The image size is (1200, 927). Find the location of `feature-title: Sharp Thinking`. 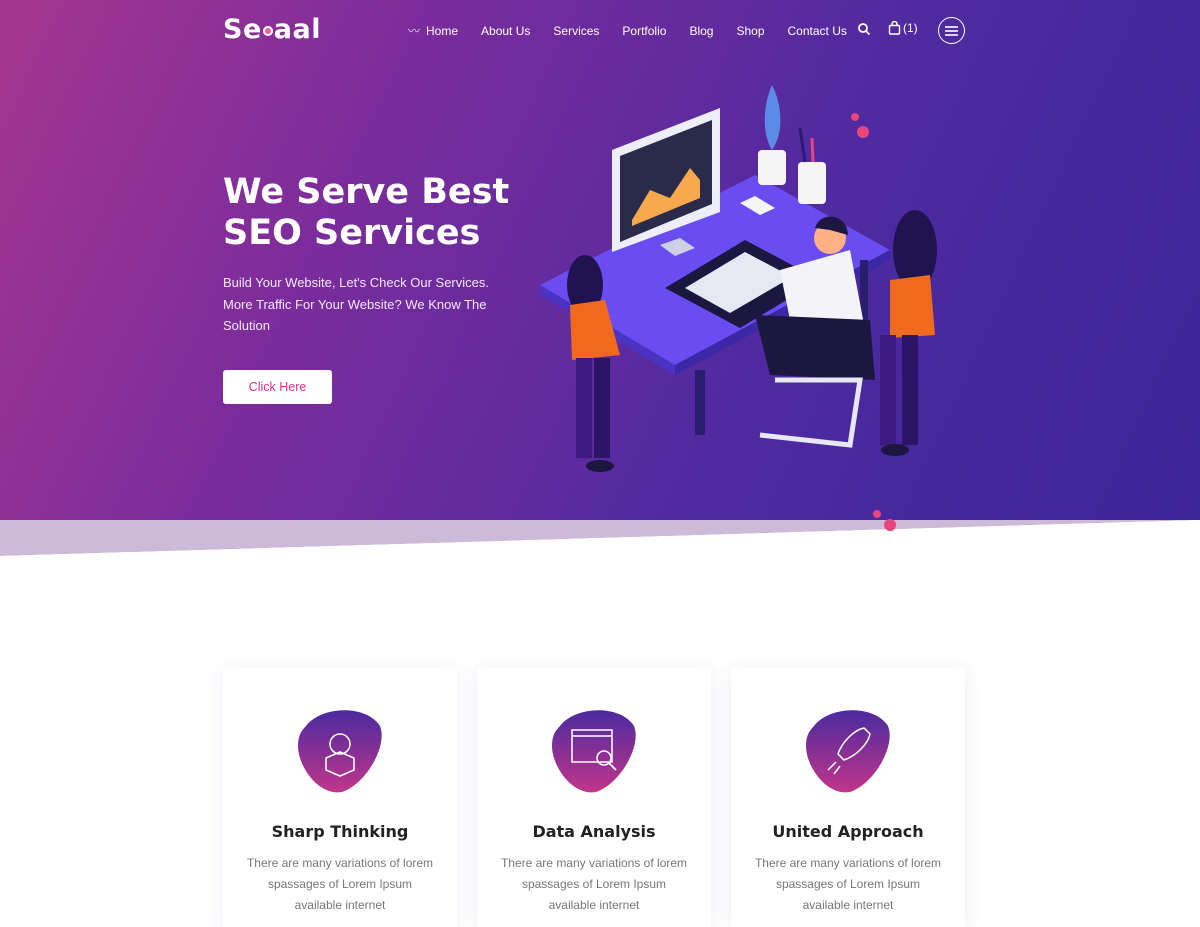

feature-title: Sharp Thinking is located at coordinates (340, 831).